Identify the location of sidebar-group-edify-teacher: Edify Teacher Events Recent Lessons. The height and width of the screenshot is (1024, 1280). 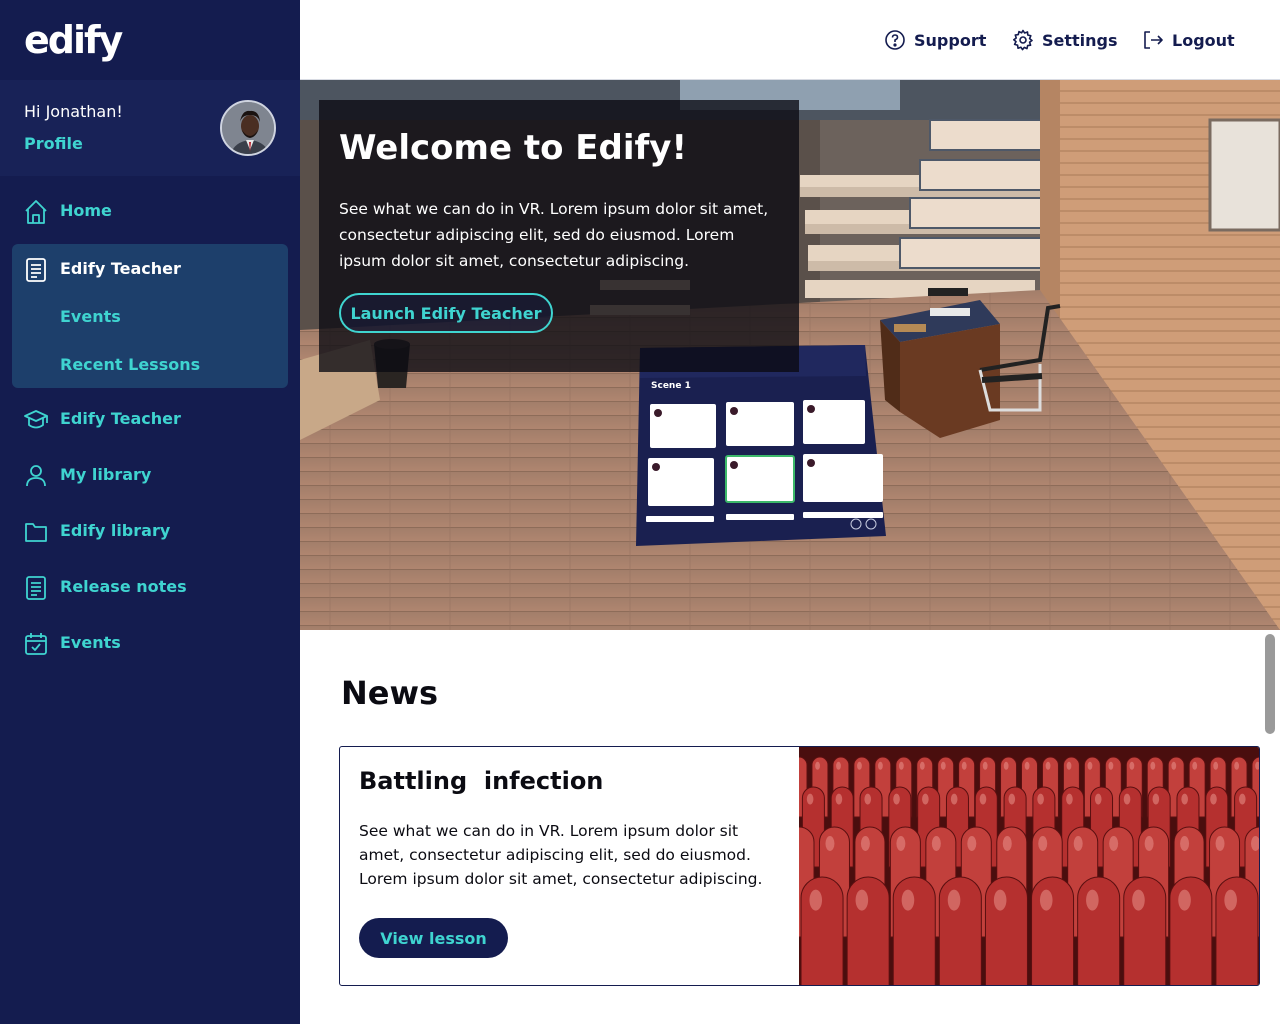
(150, 316).